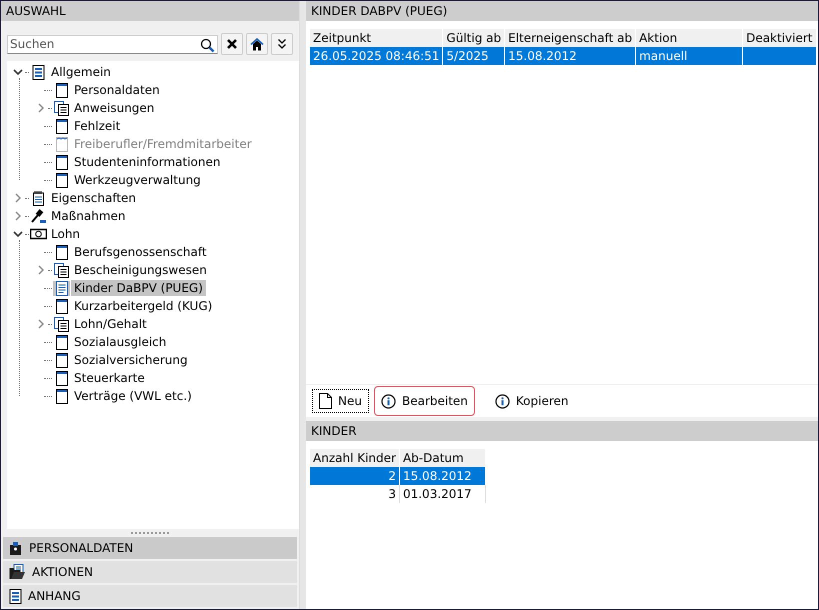 The image size is (819, 610). Describe the element at coordinates (16, 548) in the screenshot. I see `clipboard-icon` at that location.